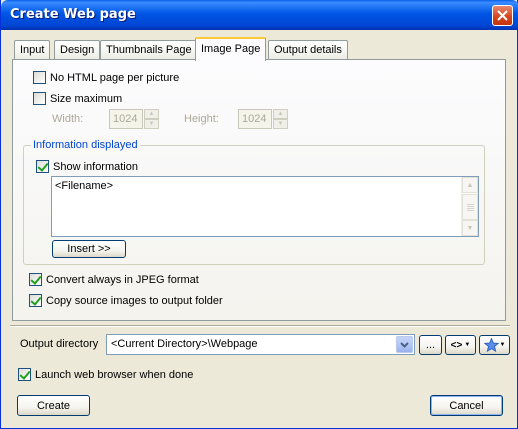 The image size is (518, 429). I want to click on height-value: 1024, so click(254, 119).